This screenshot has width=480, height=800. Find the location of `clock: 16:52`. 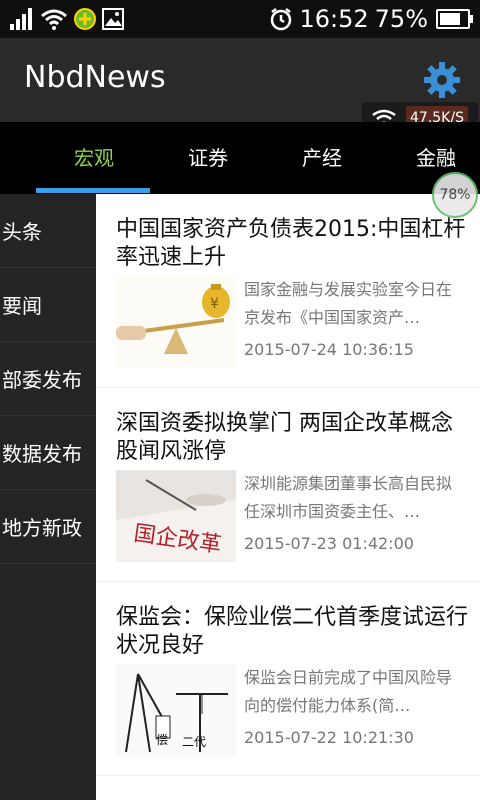

clock: 16:52 is located at coordinates (334, 19).